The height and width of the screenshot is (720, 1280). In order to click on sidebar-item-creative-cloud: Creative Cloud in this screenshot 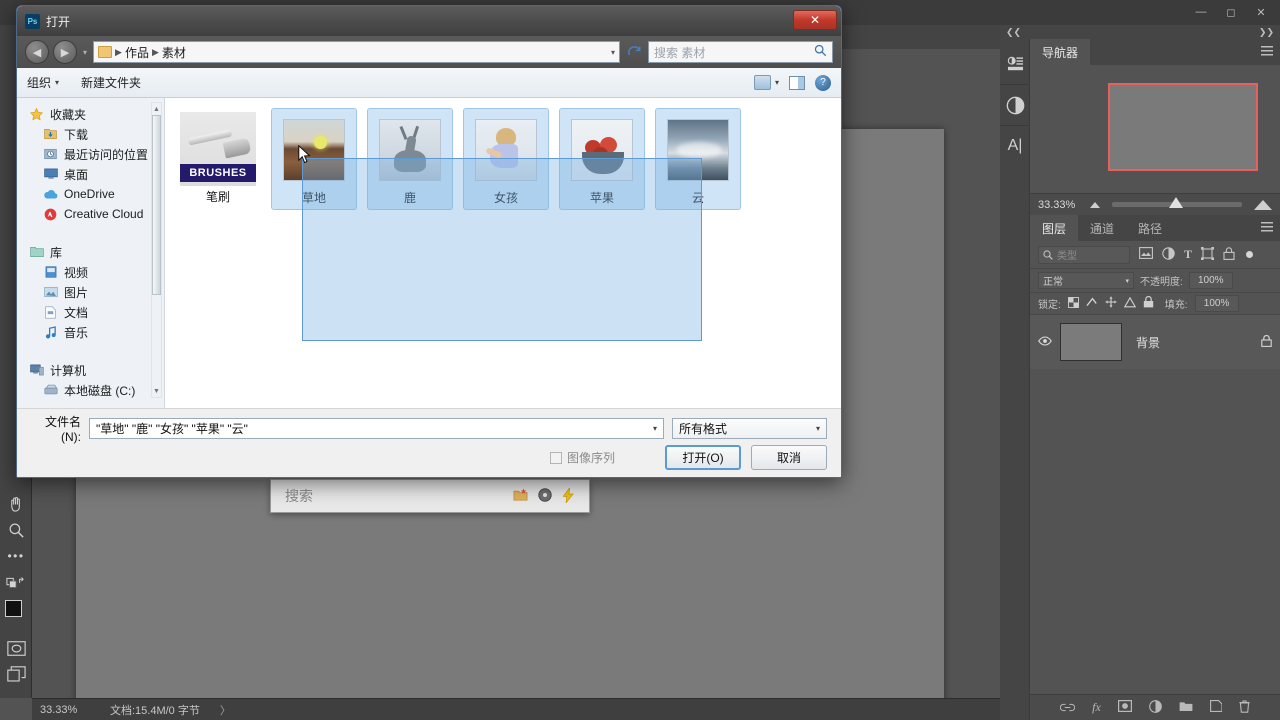, I will do `click(90, 214)`.